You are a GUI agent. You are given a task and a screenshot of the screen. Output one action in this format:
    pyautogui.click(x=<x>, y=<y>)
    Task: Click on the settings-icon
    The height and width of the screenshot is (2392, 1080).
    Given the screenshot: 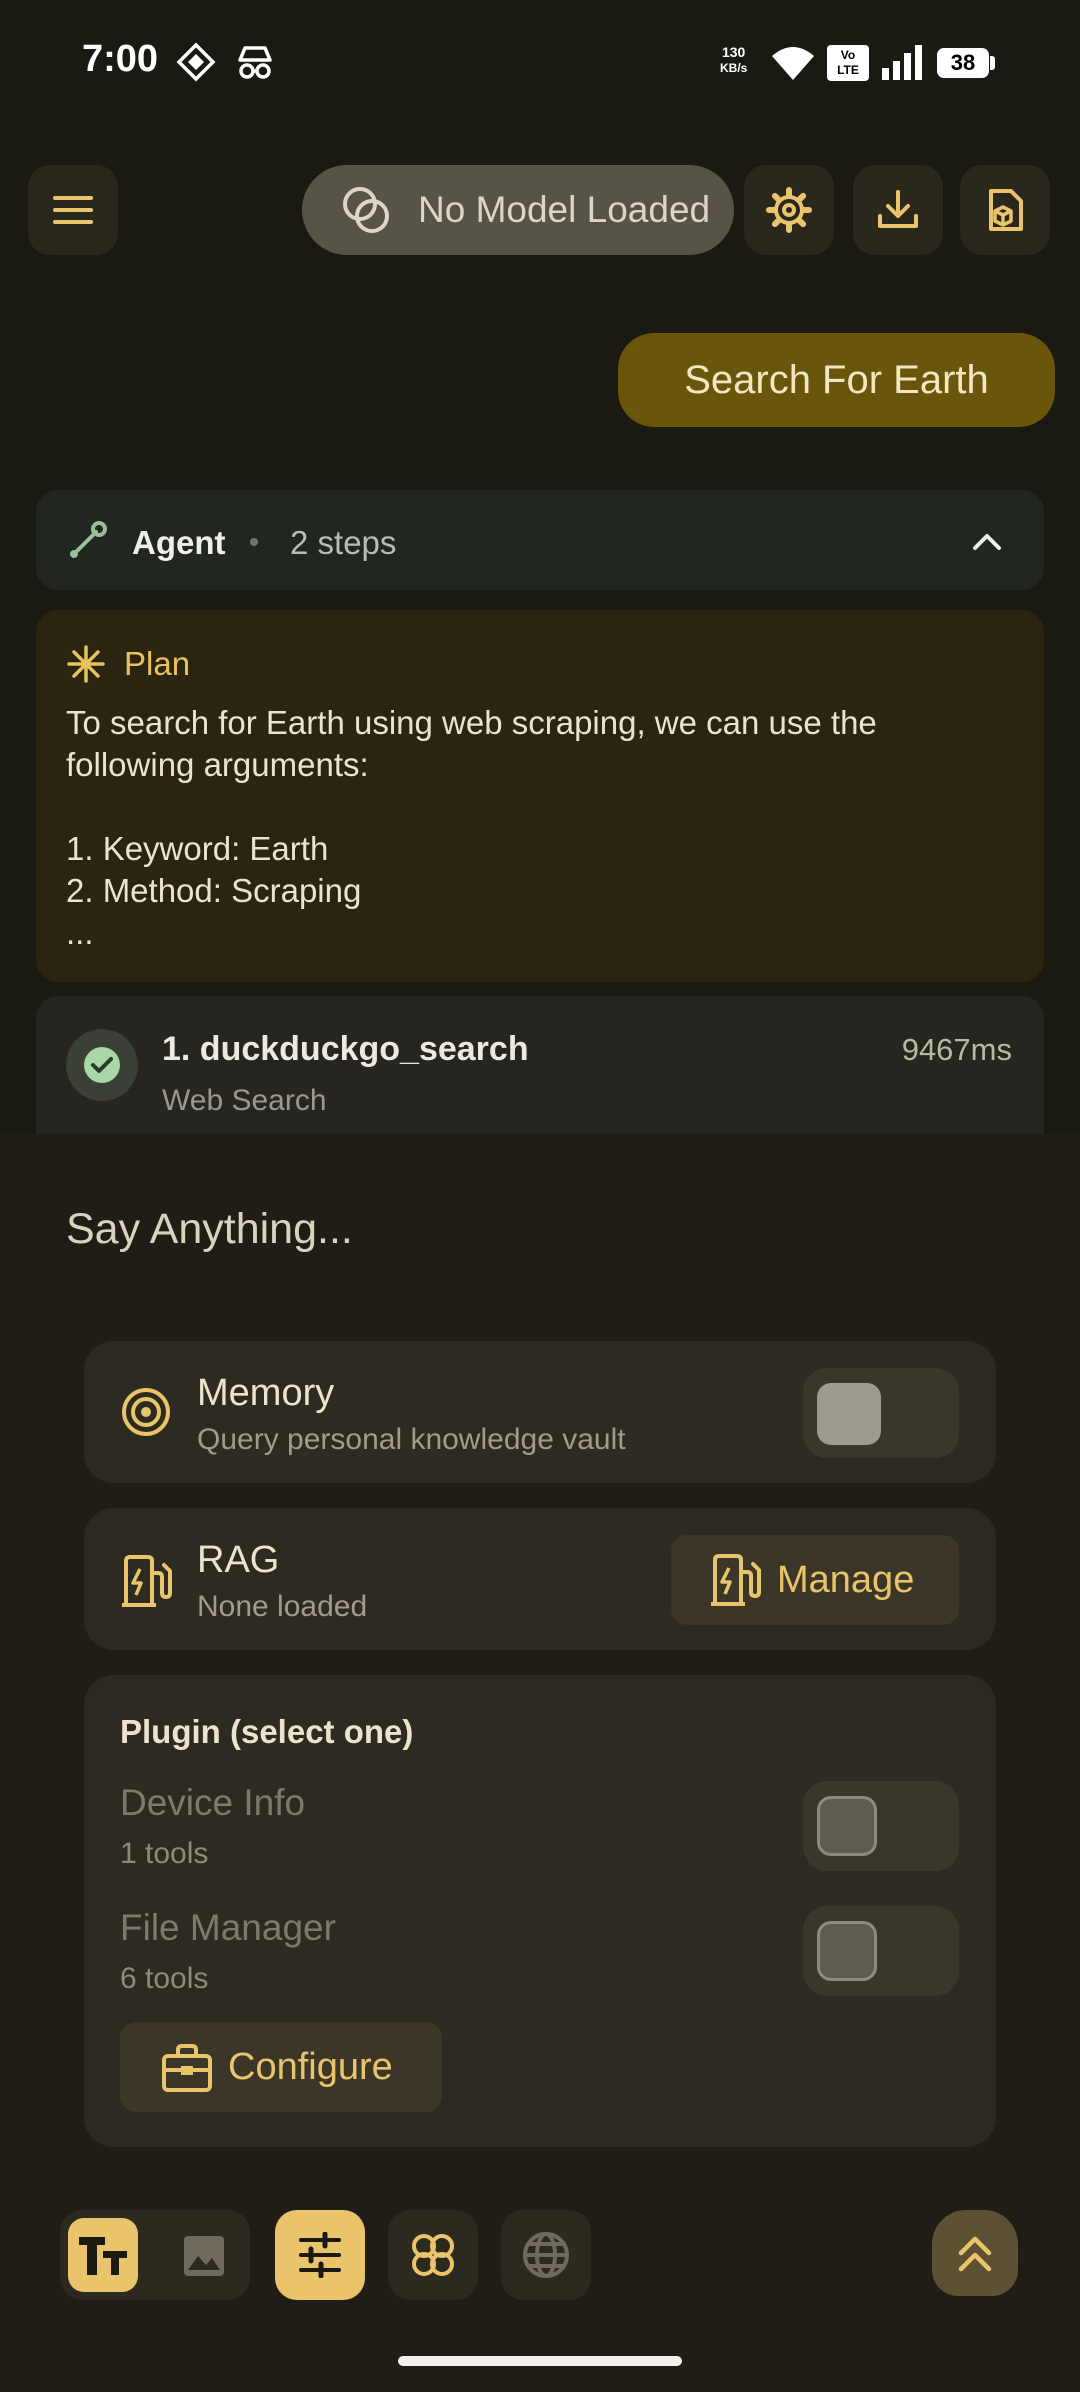 What is the action you would take?
    pyautogui.click(x=789, y=210)
    